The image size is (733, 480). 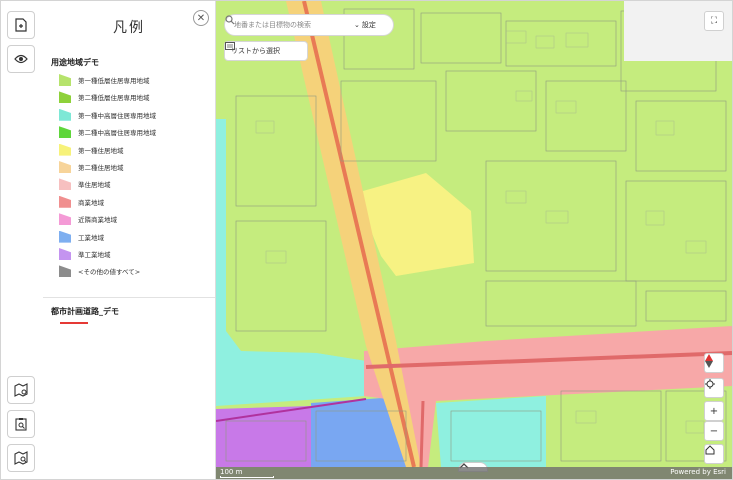 I want to click on locate-button, so click(x=714, y=388).